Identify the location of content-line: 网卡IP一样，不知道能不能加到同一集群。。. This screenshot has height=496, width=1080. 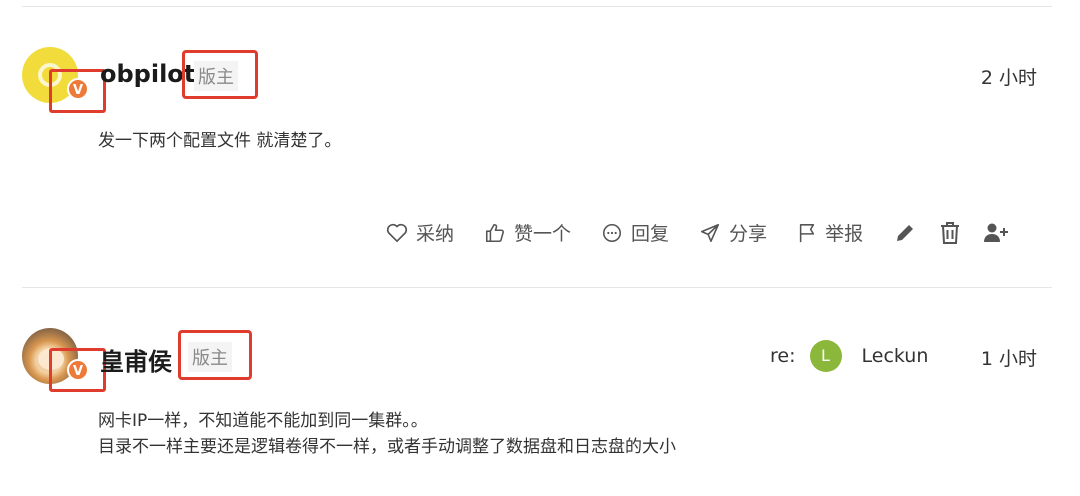
(263, 421).